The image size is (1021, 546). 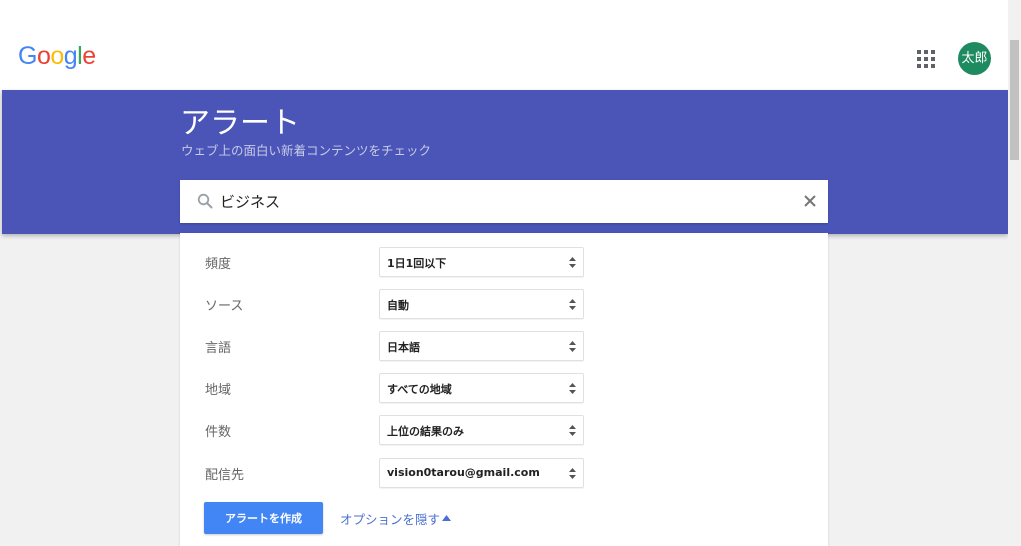 What do you see at coordinates (218, 390) in the screenshot?
I see `option-label: 地域` at bounding box center [218, 390].